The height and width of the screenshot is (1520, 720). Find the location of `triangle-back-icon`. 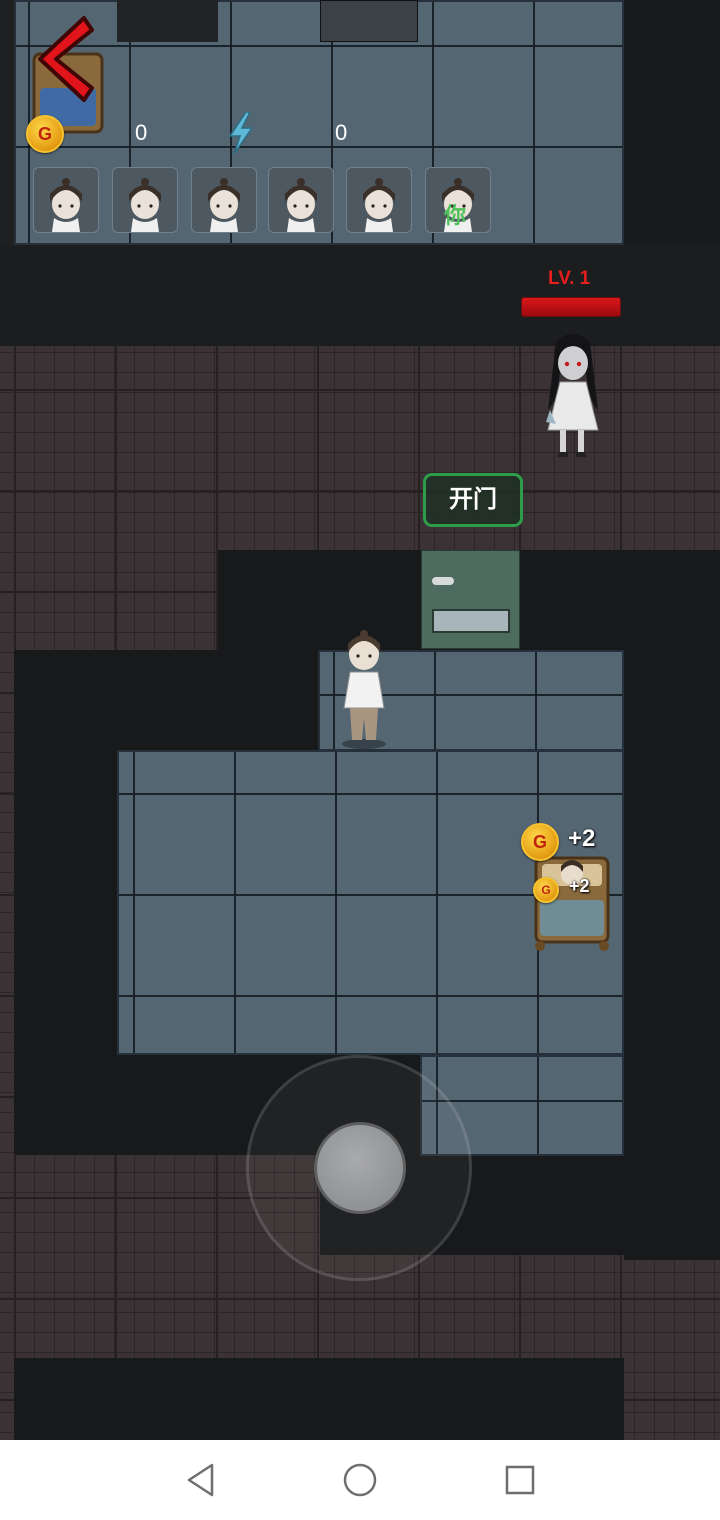

triangle-back-icon is located at coordinates (201, 1480).